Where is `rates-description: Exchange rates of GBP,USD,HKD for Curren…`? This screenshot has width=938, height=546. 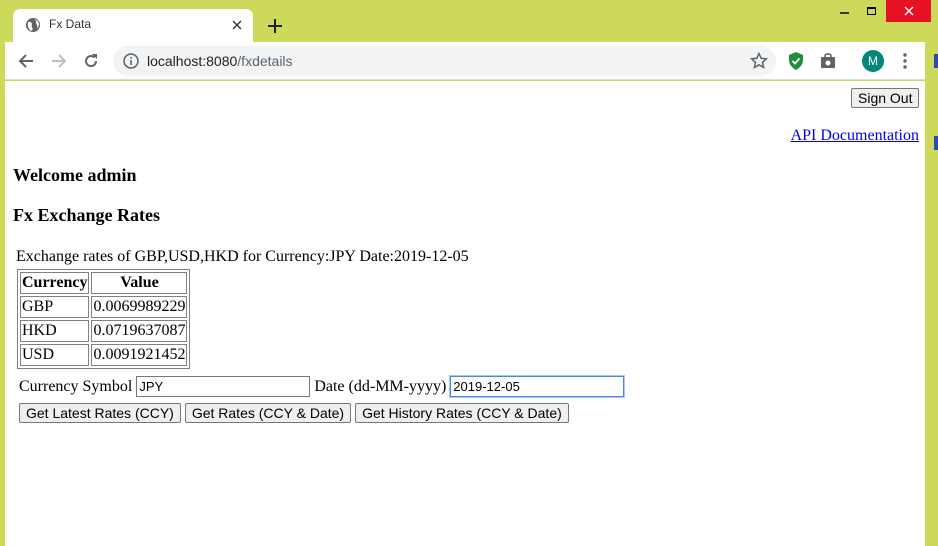 rates-description: Exchange rates of GBP,USD,HKD for Curren… is located at coordinates (242, 256).